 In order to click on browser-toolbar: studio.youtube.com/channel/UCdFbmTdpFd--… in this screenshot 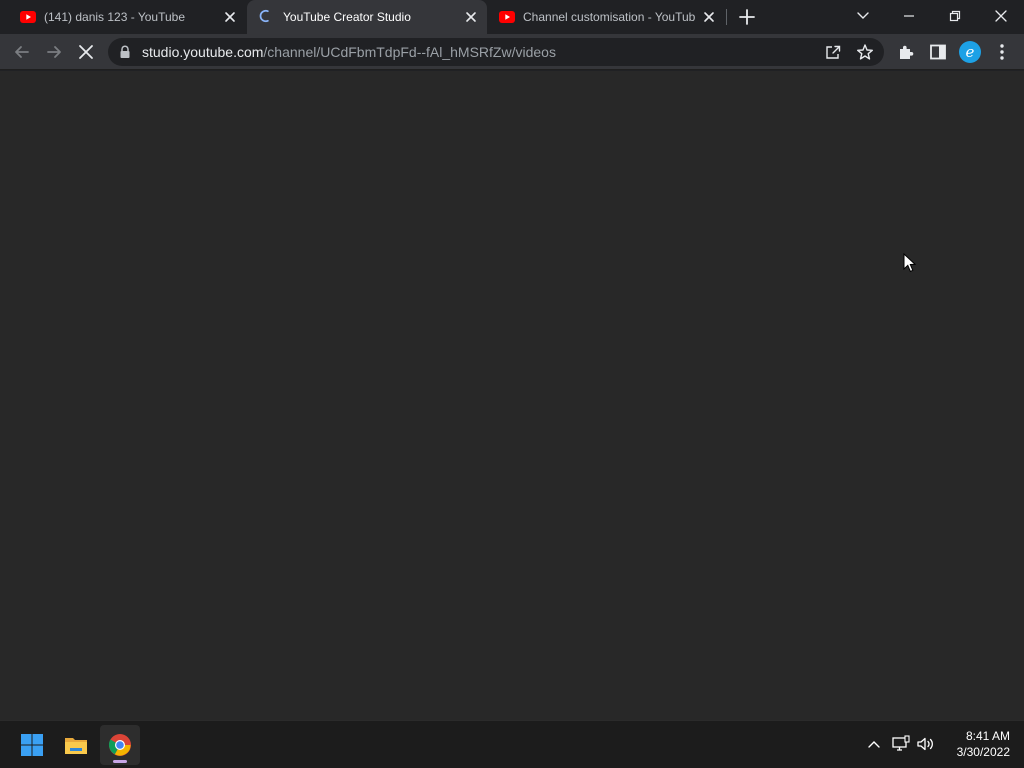, I will do `click(512, 52)`.